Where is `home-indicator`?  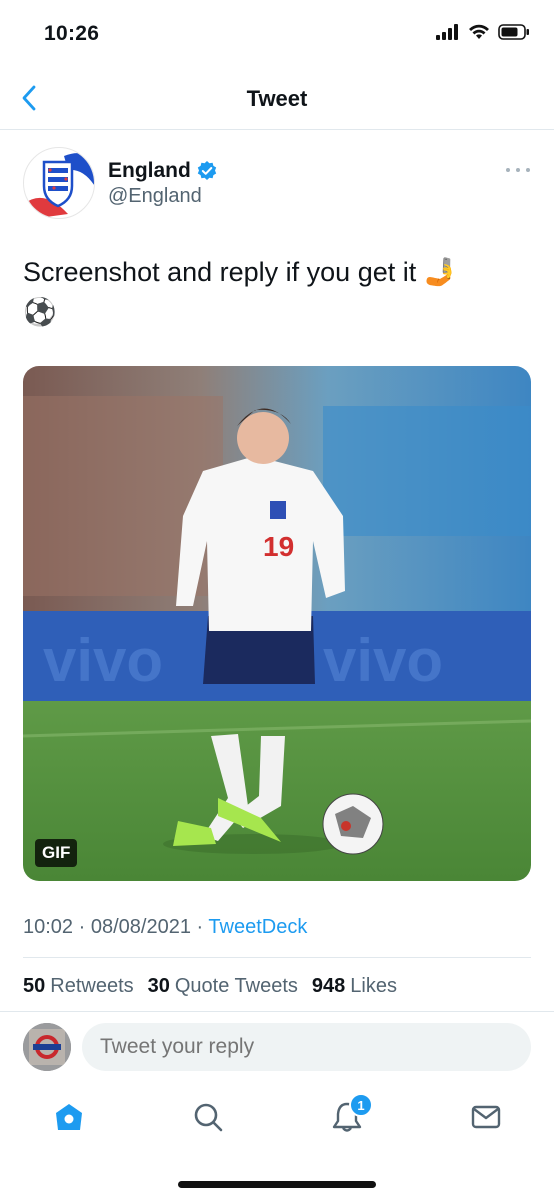 home-indicator is located at coordinates (277, 1184).